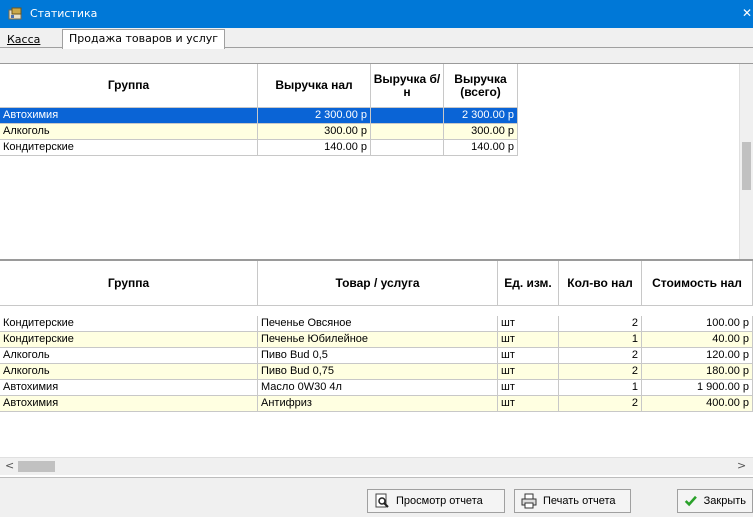 The width and height of the screenshot is (753, 517). What do you see at coordinates (382, 500) in the screenshot?
I see `preview-icon` at bounding box center [382, 500].